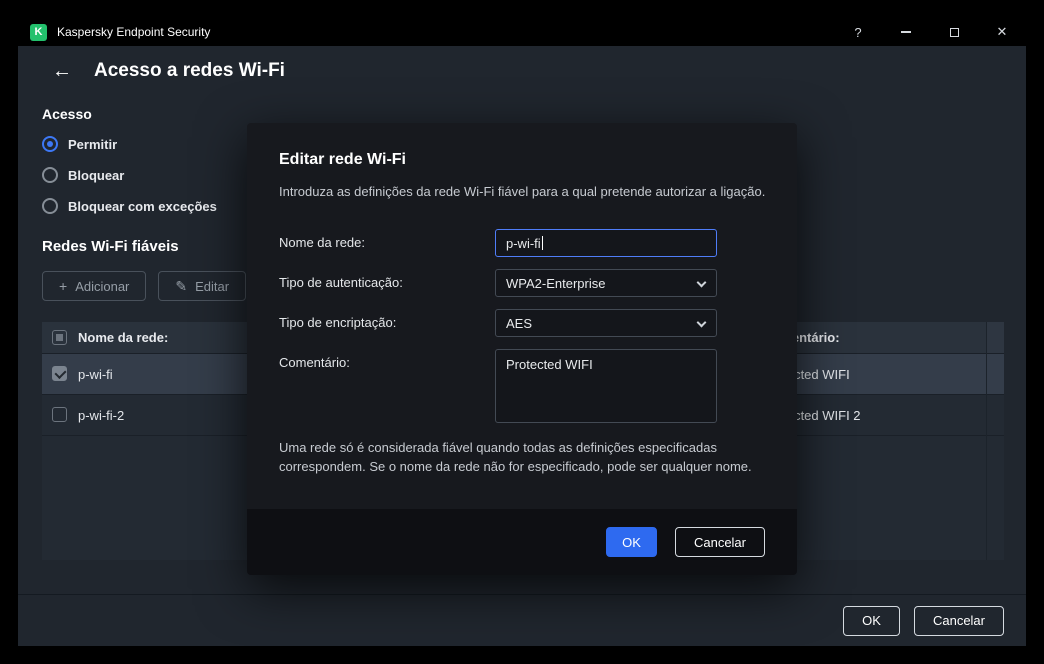 This screenshot has width=1044, height=664. I want to click on access-section-heading: Acesso, so click(67, 114).